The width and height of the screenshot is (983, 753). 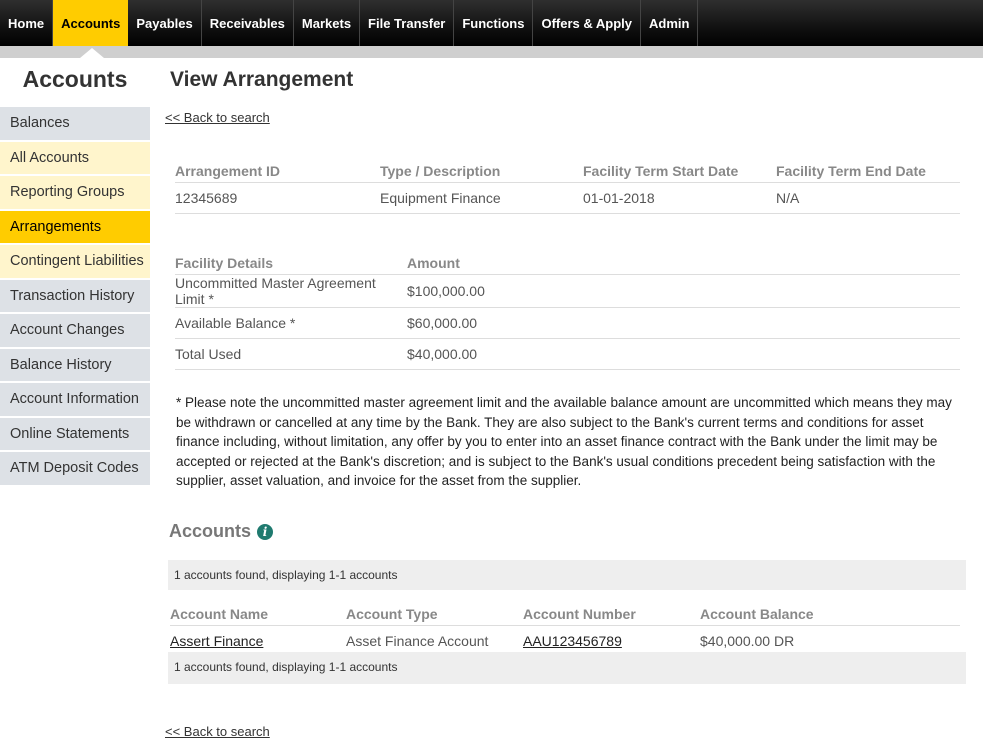 What do you see at coordinates (75, 400) in the screenshot?
I see `sidebar-item-account-information: Account Information` at bounding box center [75, 400].